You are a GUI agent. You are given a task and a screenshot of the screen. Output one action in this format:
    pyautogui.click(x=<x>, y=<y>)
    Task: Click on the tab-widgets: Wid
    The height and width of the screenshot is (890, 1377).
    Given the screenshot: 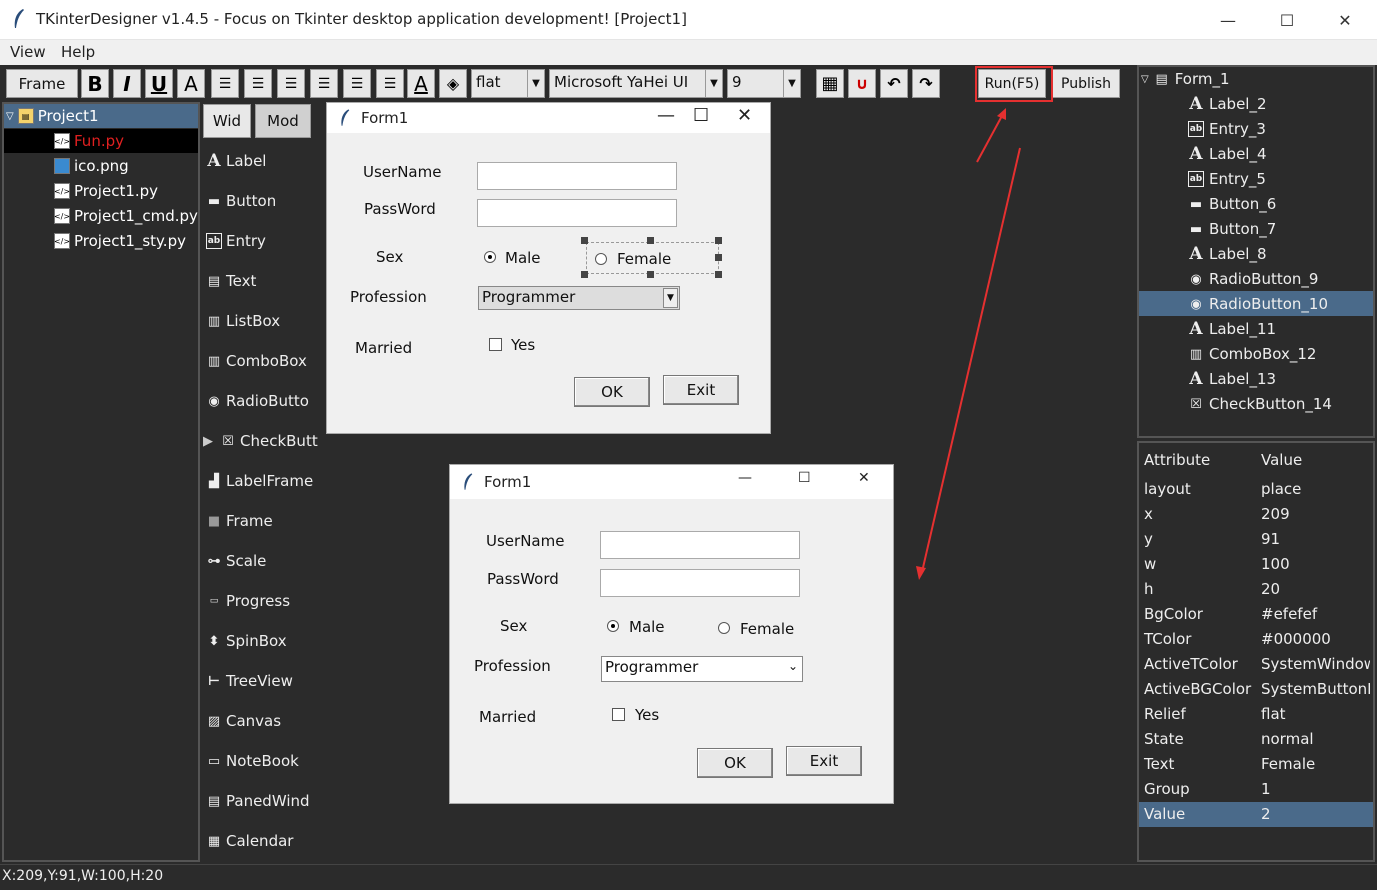 What is the action you would take?
    pyautogui.click(x=227, y=121)
    